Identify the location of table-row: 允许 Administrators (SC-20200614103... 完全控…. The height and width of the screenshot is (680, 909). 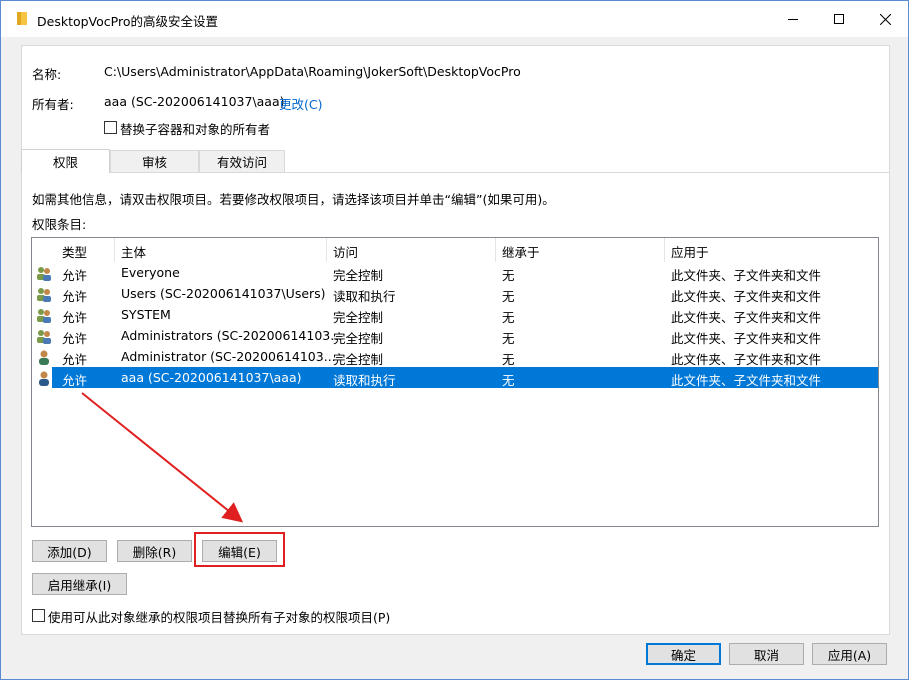
(455, 335).